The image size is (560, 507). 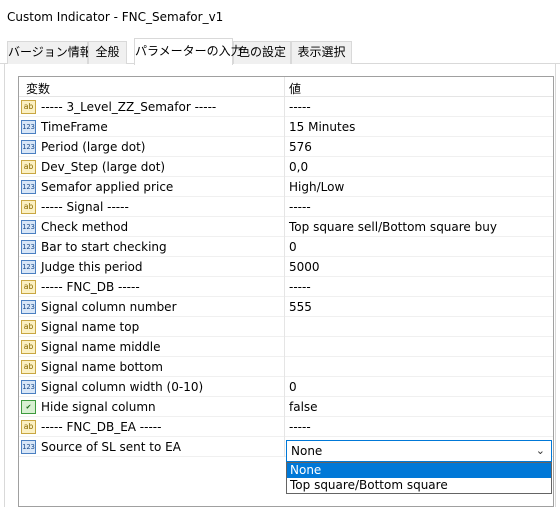 I want to click on parameter-value: 5000, so click(x=304, y=267).